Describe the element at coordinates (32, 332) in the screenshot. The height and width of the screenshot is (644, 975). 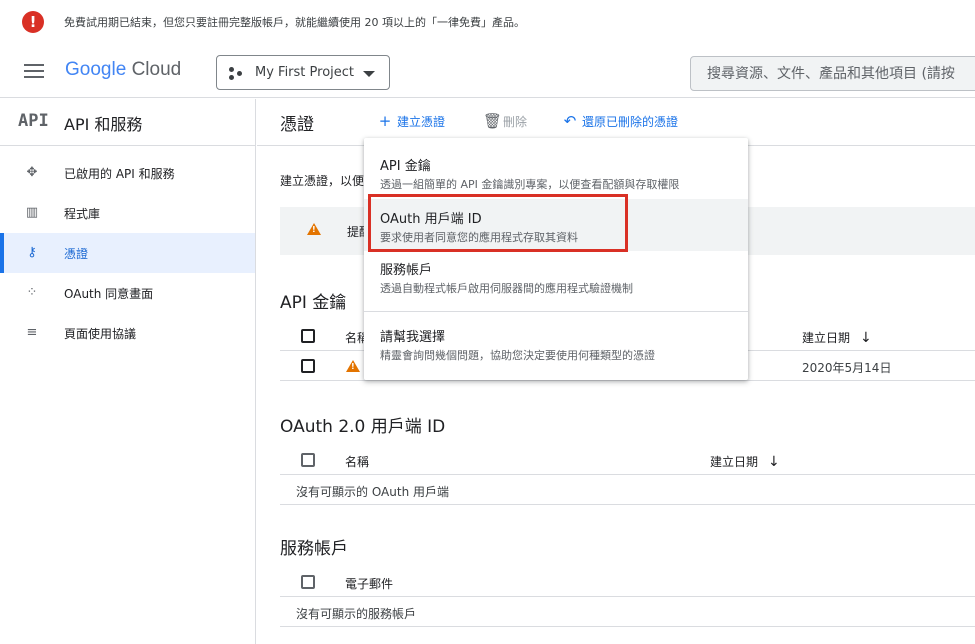
I see `settings-list-icon: ≡` at that location.